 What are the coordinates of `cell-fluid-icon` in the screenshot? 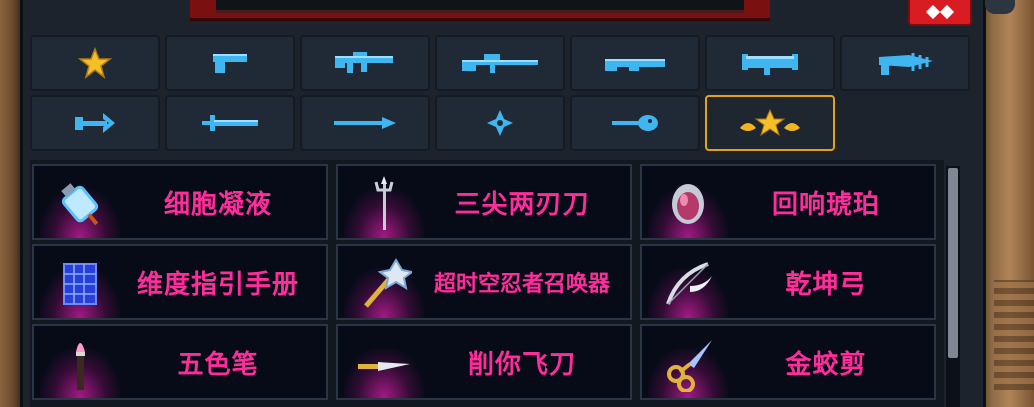 It's located at (80, 204).